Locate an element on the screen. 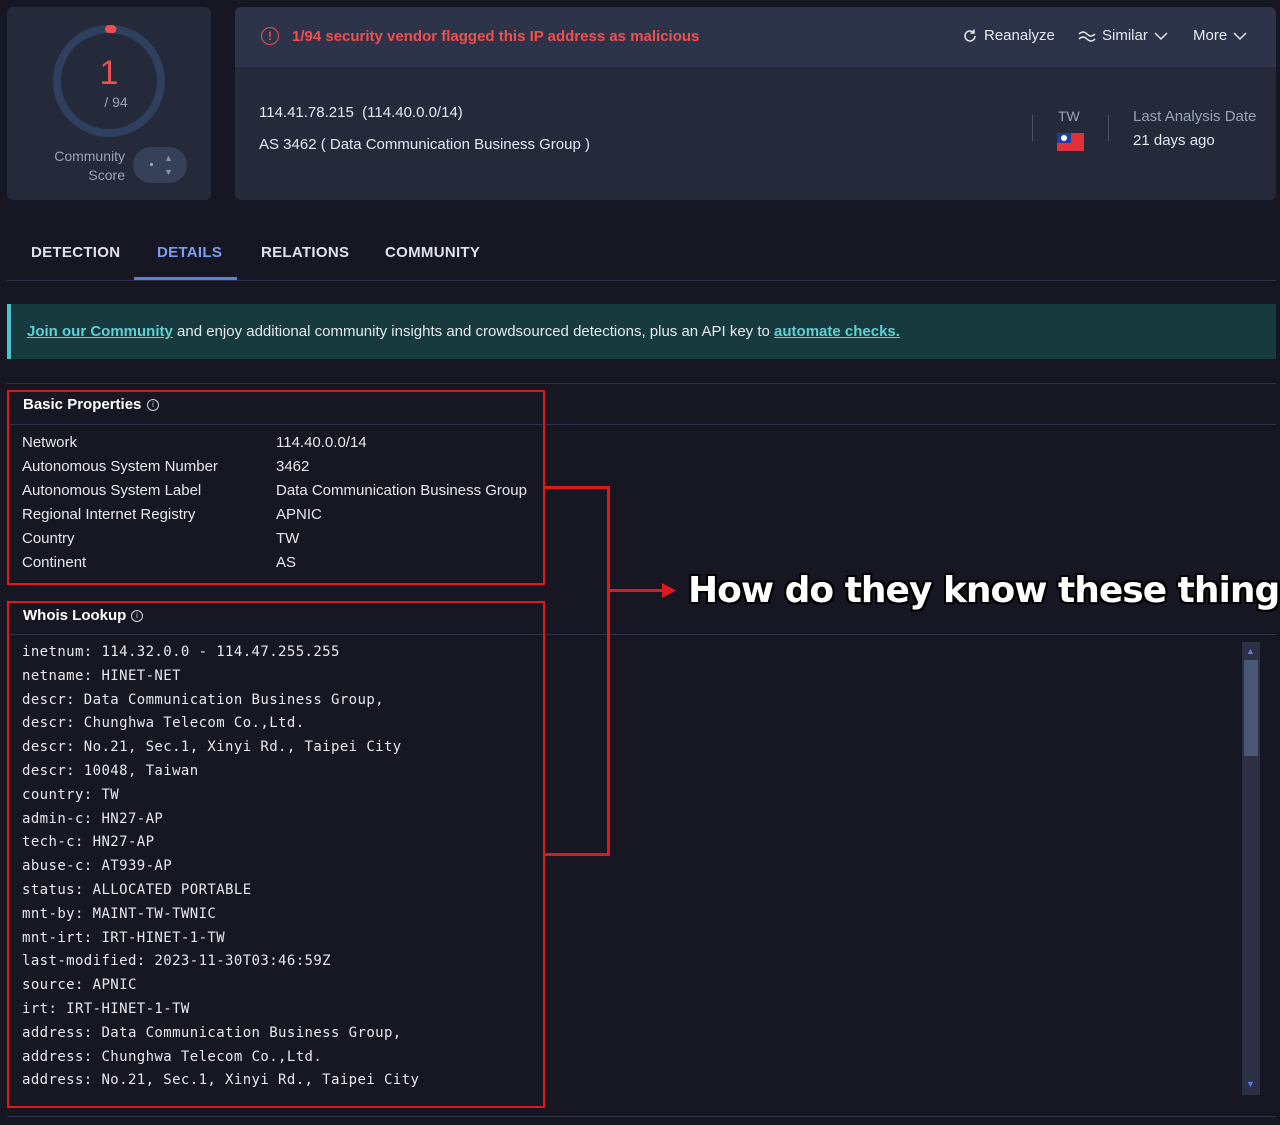 Image resolution: width=1280 pixels, height=1125 pixels. community-score-card: 1 / 94 Community Score ▲ ▼ is located at coordinates (109, 103).